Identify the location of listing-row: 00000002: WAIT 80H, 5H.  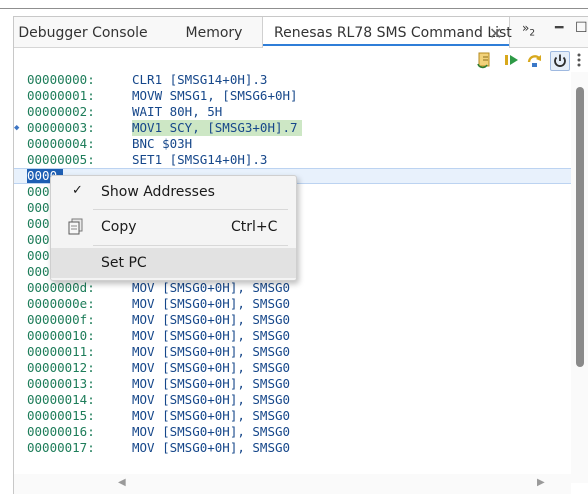
(293, 112).